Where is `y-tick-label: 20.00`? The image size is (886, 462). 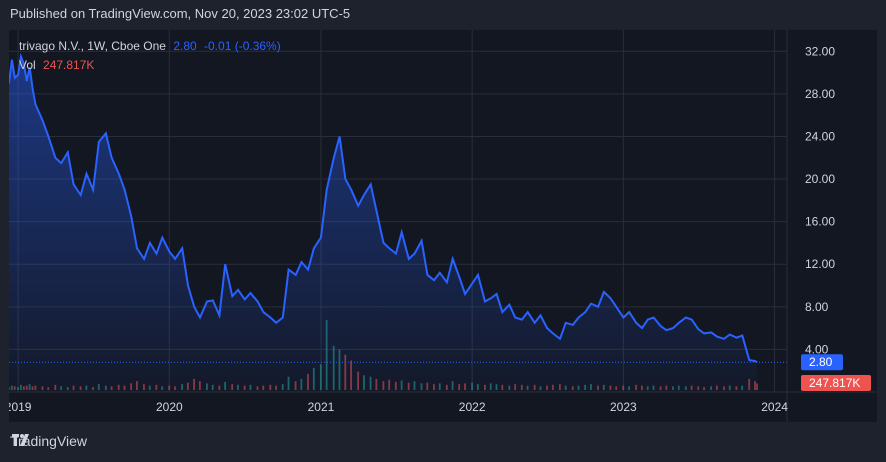
y-tick-label: 20.00 is located at coordinates (820, 179).